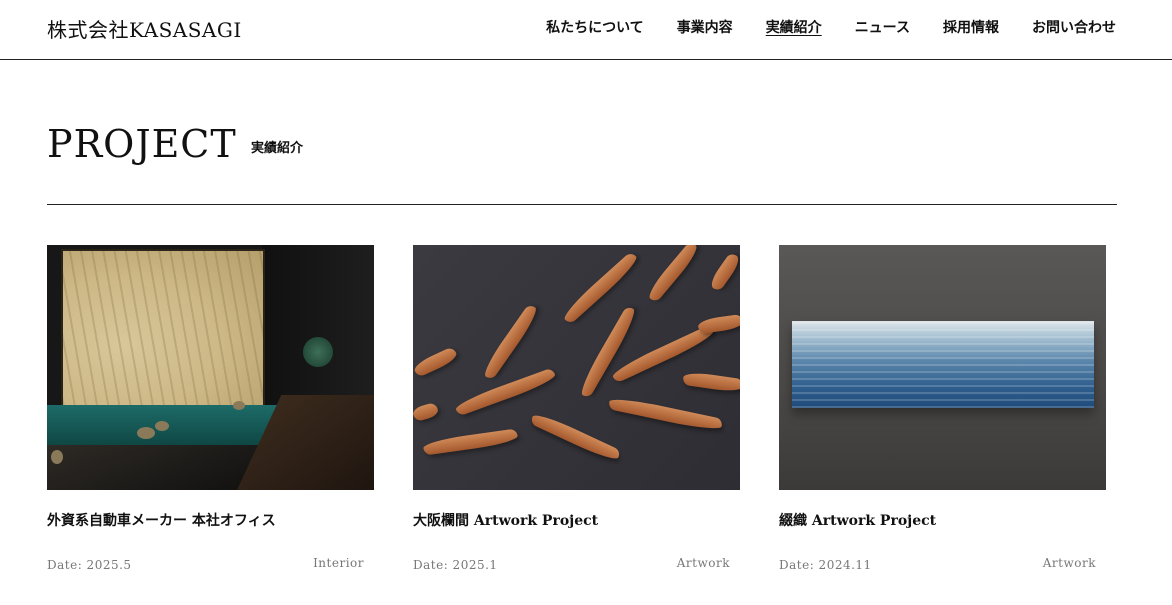 This screenshot has height=605, width=1172. I want to click on page-title: PROJECT, so click(142, 144).